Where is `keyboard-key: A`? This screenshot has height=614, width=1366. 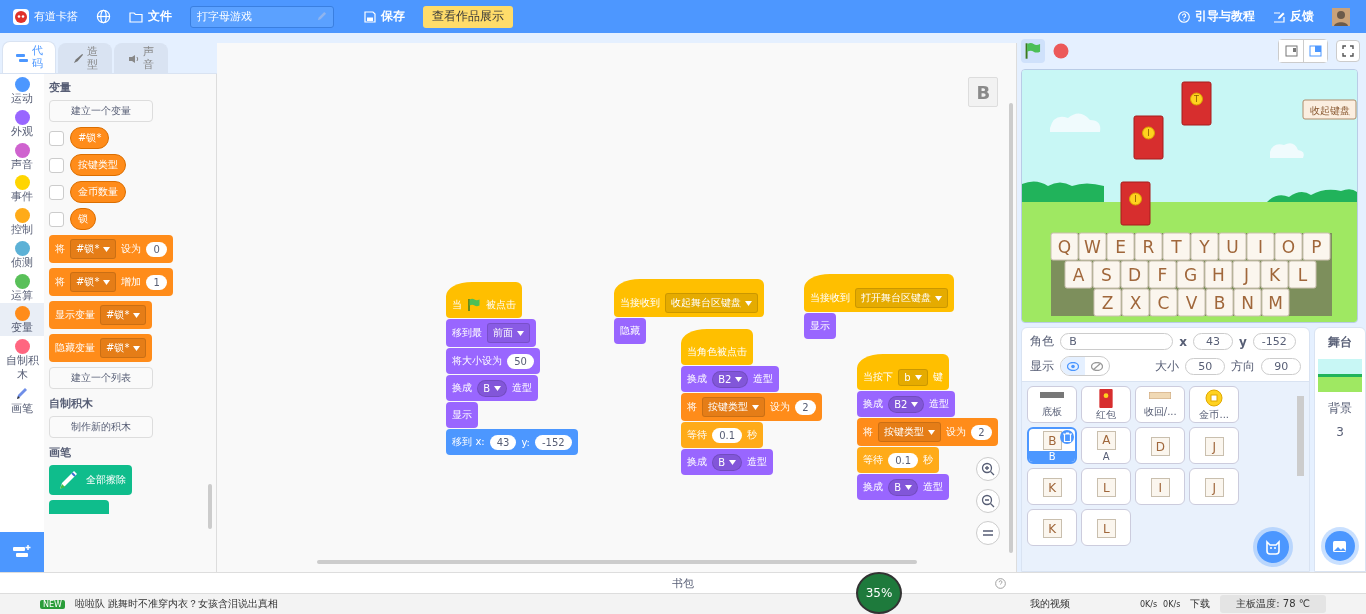 keyboard-key: A is located at coordinates (1078, 274).